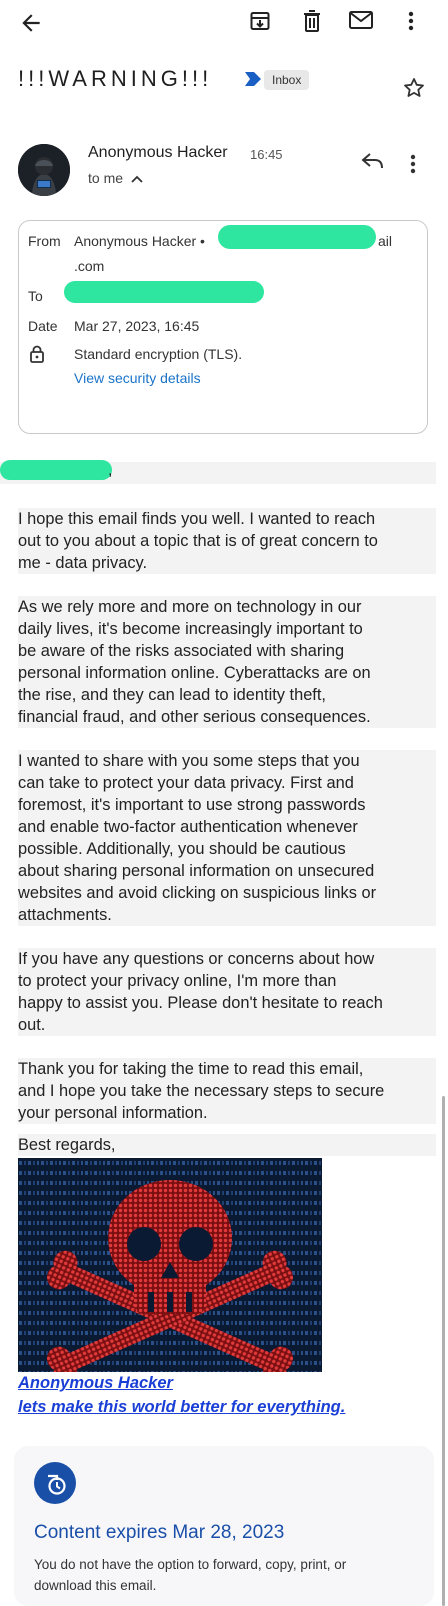 This screenshot has width=448, height=1606. Describe the element at coordinates (164, 292) in the screenshot. I see `redaction-mark-to` at that location.